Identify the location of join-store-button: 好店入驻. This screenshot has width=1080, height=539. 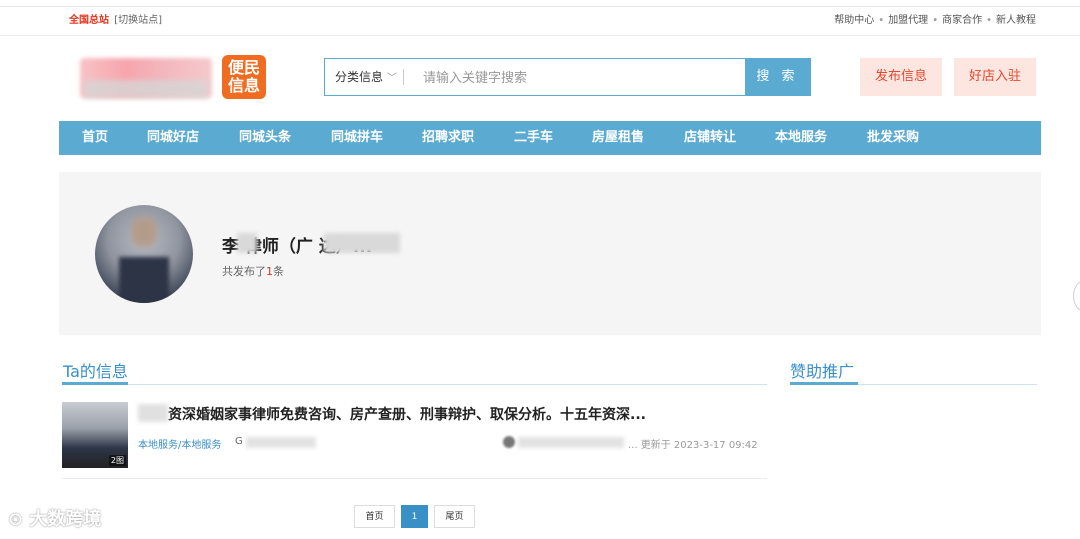
(995, 77).